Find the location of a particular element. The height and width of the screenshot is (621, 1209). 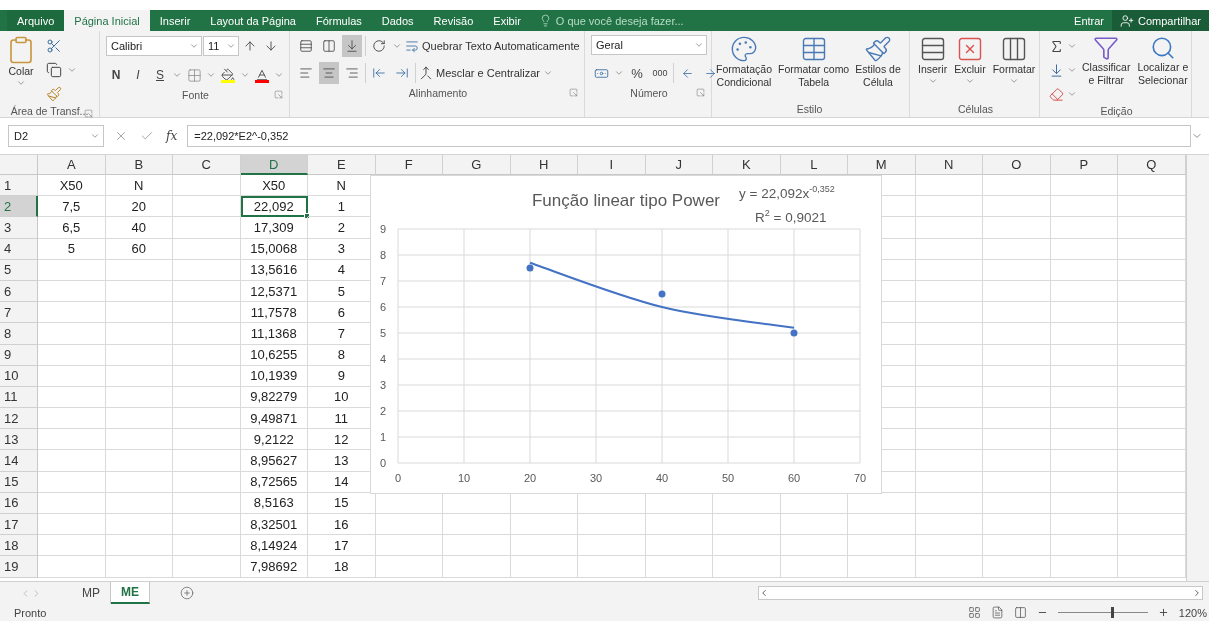

ribbon-tab: Layout da Página is located at coordinates (253, 20).